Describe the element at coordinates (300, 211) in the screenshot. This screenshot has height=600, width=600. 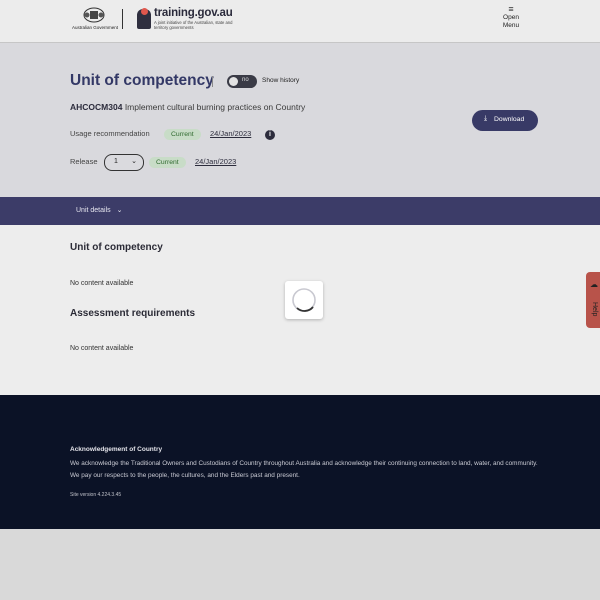
I see `section-tab-bar: Unit details ⌄` at that location.